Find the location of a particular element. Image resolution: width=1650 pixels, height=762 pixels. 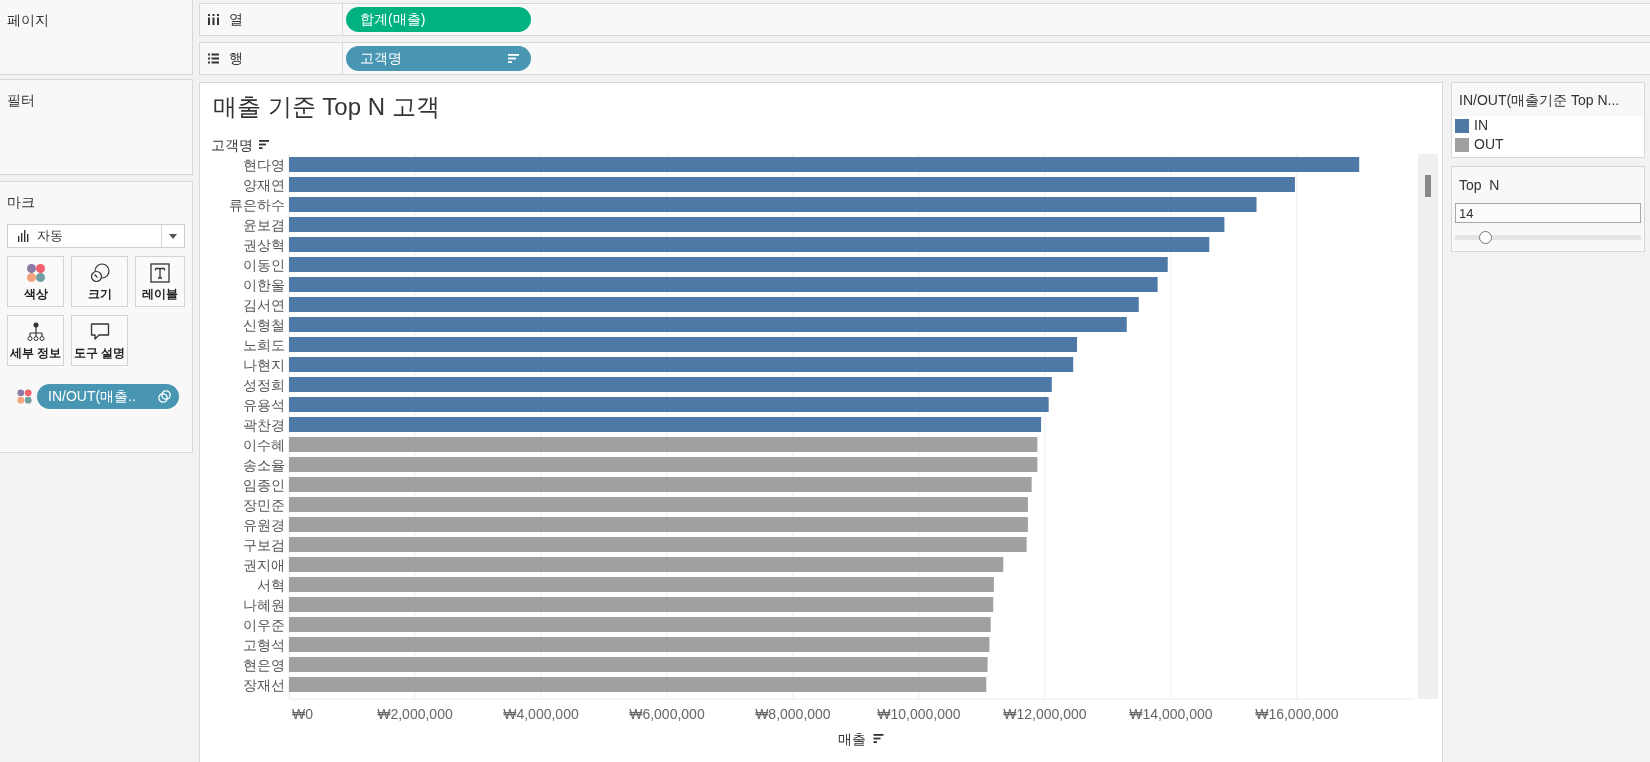

customer-name-label: 권상혁 is located at coordinates (264, 244).